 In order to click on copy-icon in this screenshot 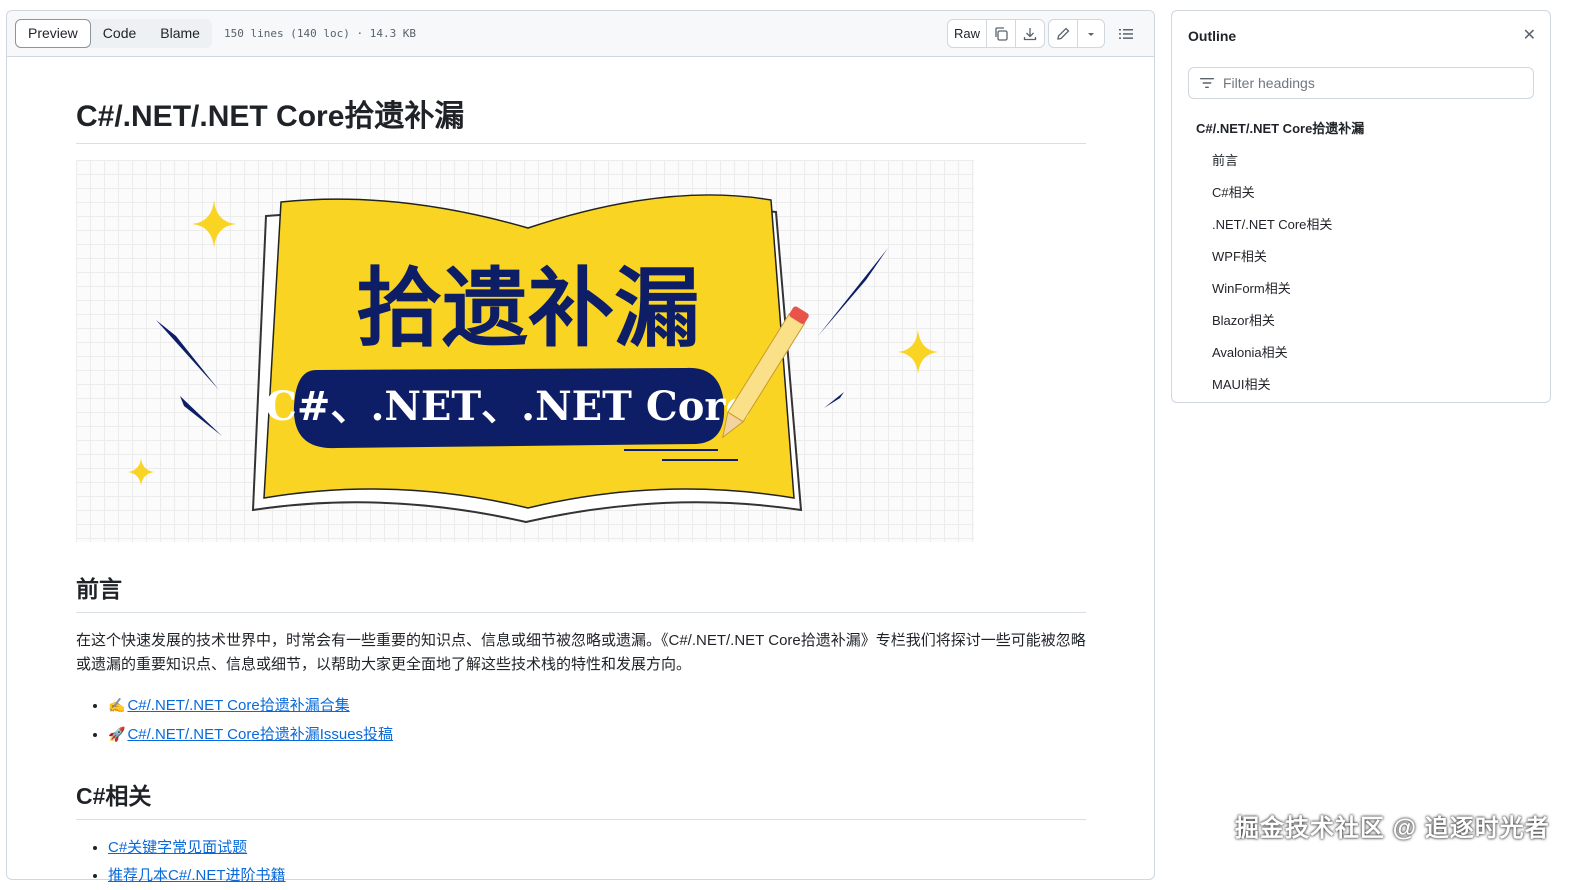, I will do `click(1000, 33)`.